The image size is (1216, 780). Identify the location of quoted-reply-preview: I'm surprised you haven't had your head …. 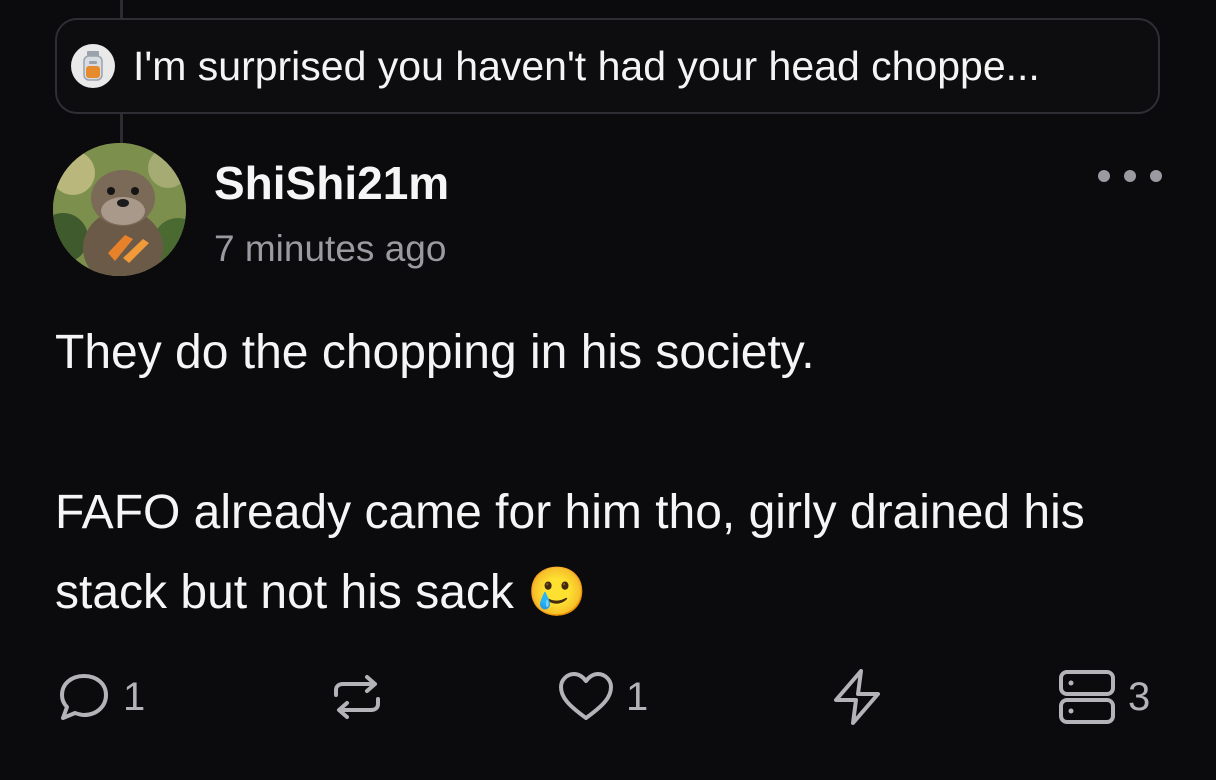
(607, 66).